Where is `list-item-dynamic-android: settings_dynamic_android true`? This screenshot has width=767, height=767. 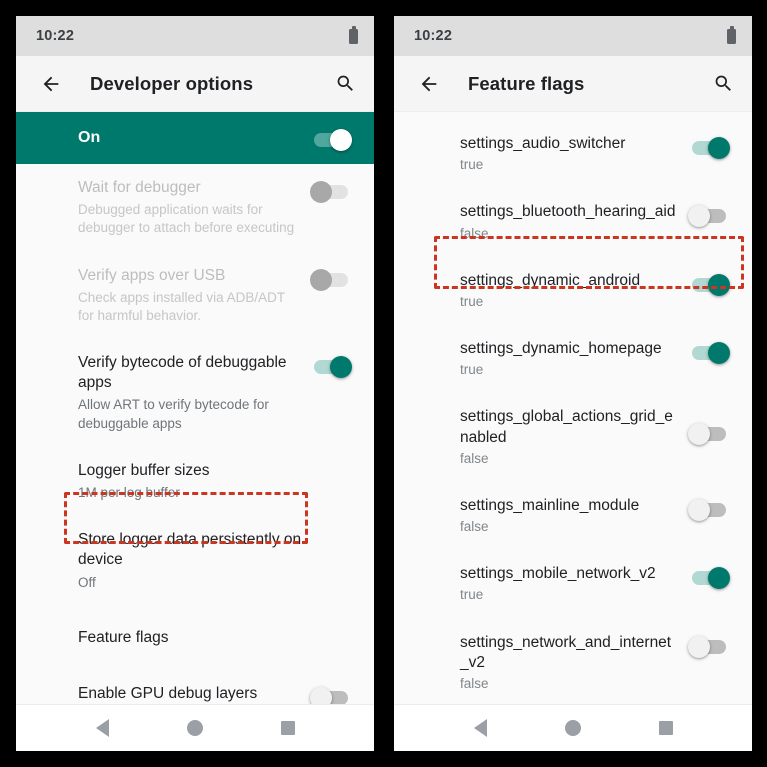 list-item-dynamic-android: settings_dynamic_android true is located at coordinates (573, 291).